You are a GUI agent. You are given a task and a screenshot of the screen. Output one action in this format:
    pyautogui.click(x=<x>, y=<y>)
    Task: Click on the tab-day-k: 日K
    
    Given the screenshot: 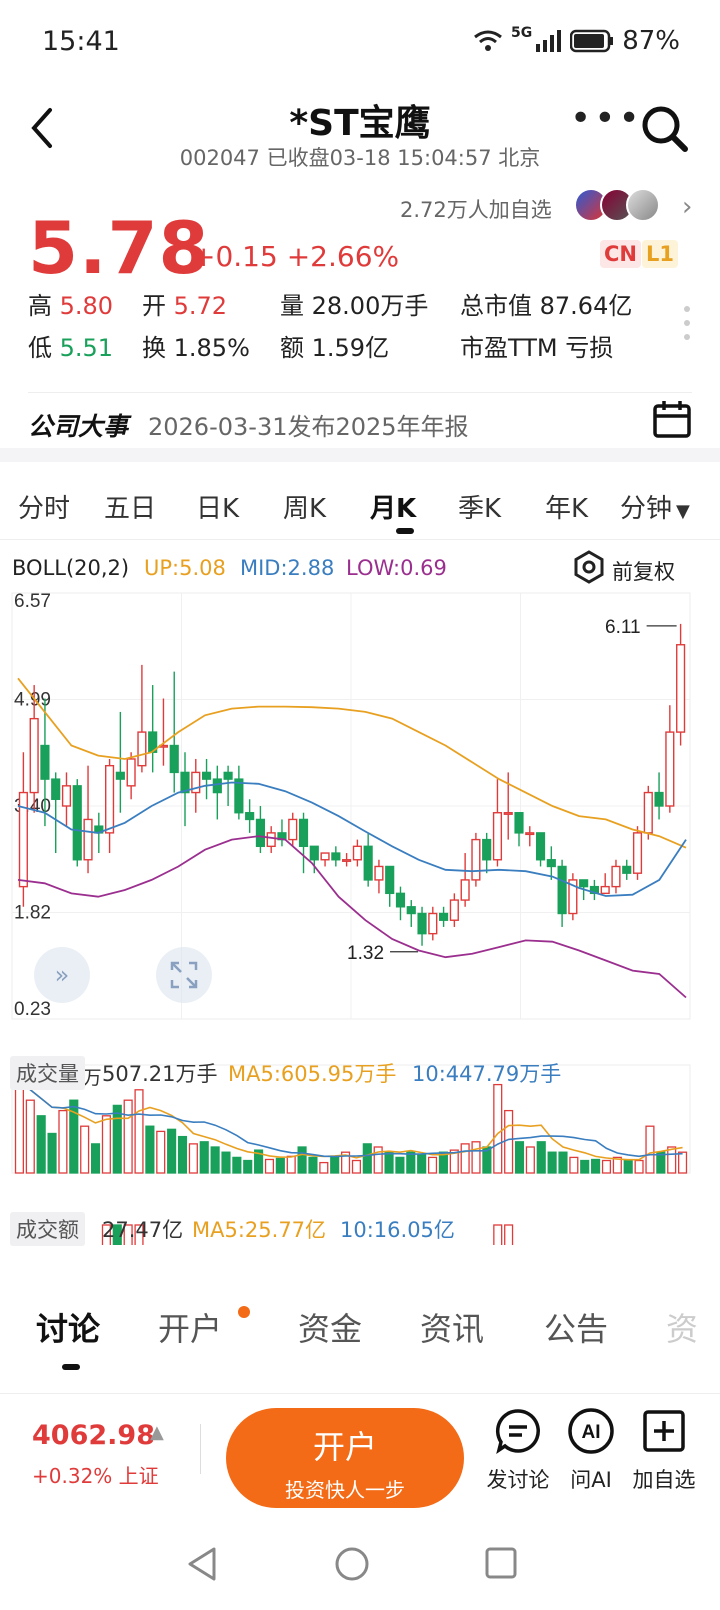 What is the action you would take?
    pyautogui.click(x=217, y=506)
    